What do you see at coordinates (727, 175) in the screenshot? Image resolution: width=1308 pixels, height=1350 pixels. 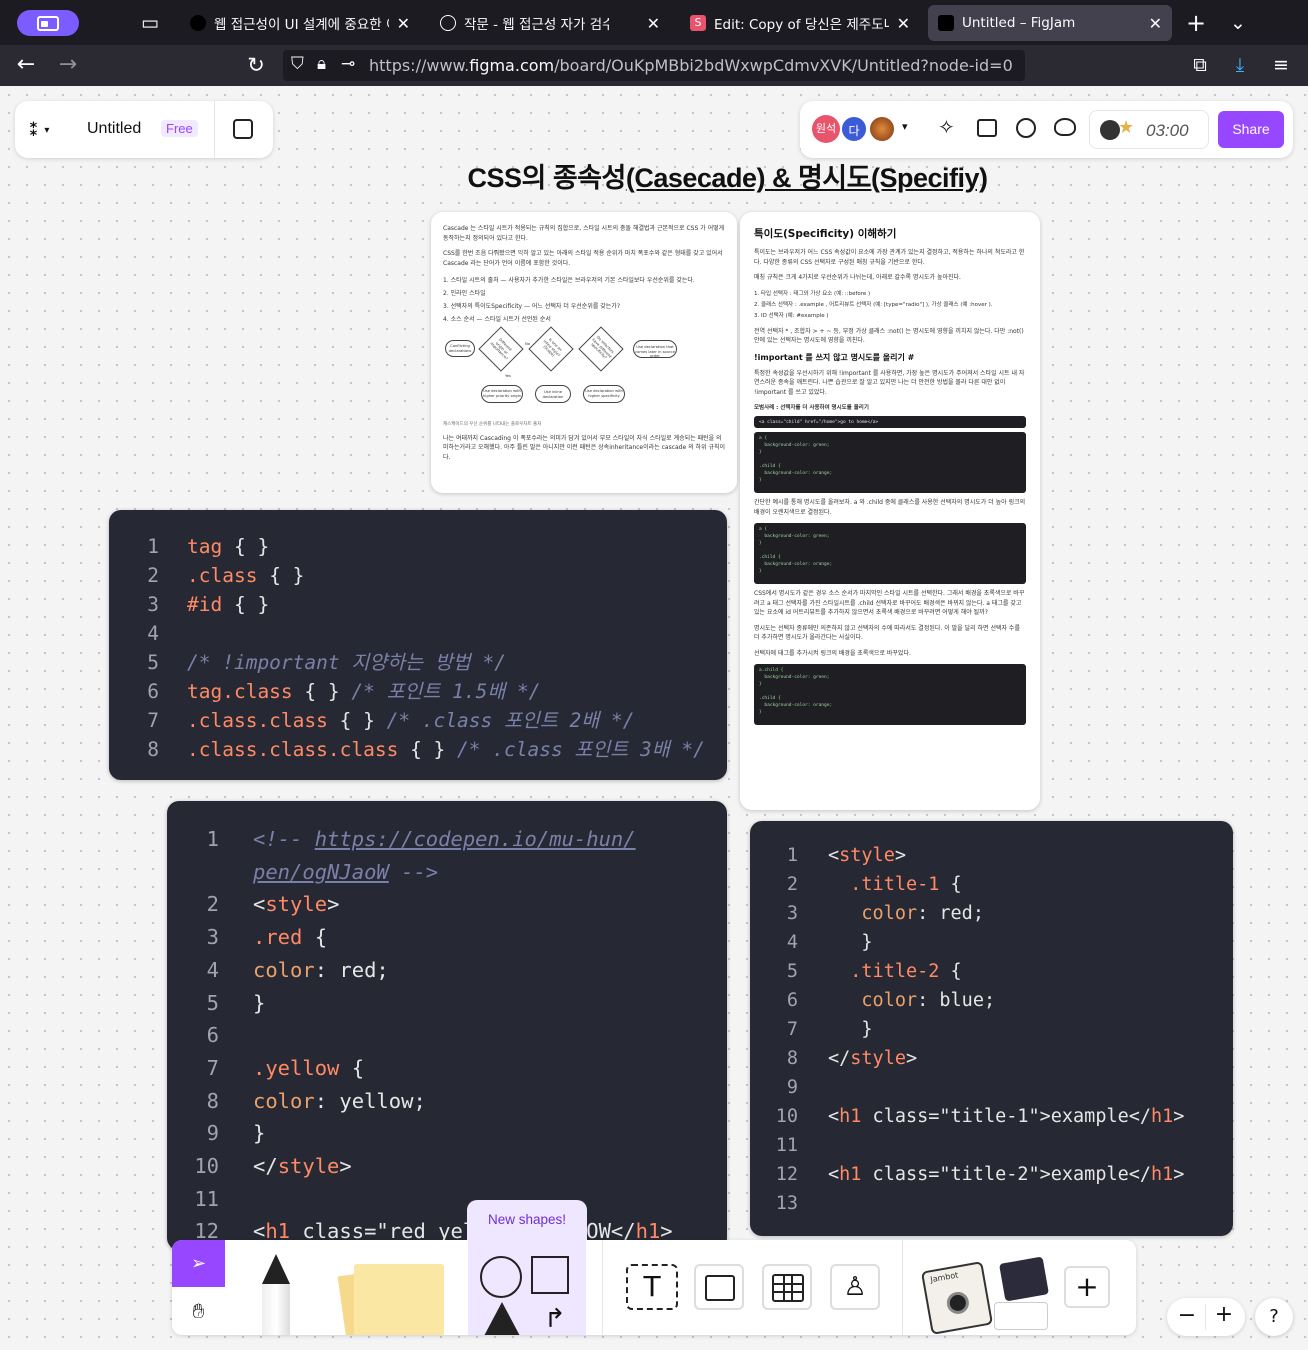 I see `board-title: CSS의 종속성(Casecade) & 명시도(Specifiy)` at bounding box center [727, 175].